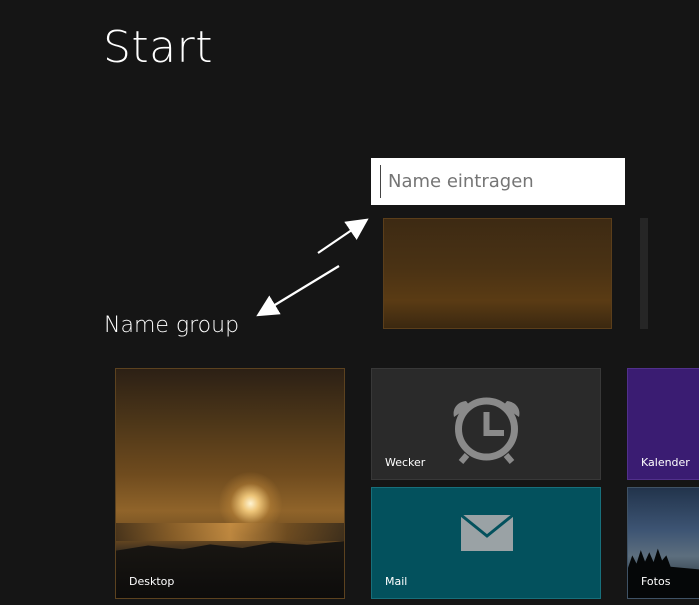 This screenshot has height=605, width=699. Describe the element at coordinates (405, 462) in the screenshot. I see `wecker-tile-label: Wecker` at that location.